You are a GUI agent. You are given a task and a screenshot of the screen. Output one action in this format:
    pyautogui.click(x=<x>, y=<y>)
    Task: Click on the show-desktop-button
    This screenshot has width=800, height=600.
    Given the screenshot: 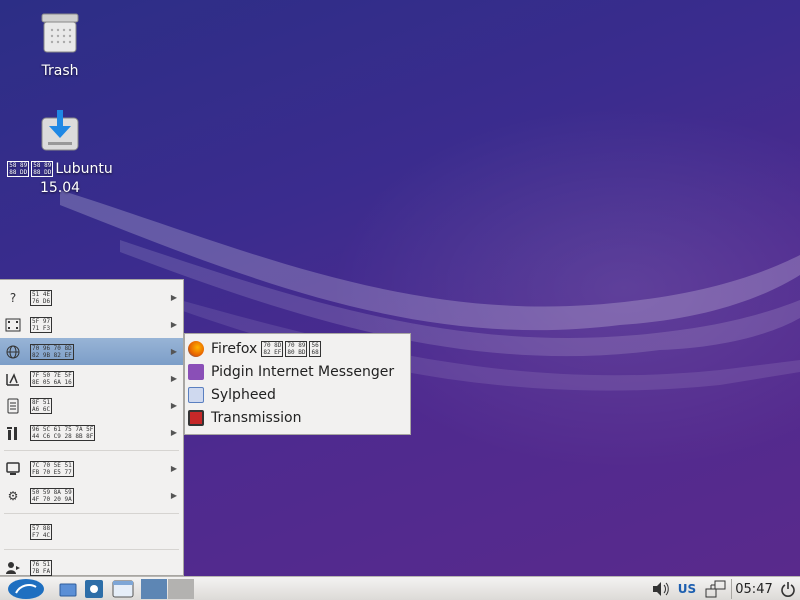 What is the action you would take?
    pyautogui.click(x=123, y=589)
    